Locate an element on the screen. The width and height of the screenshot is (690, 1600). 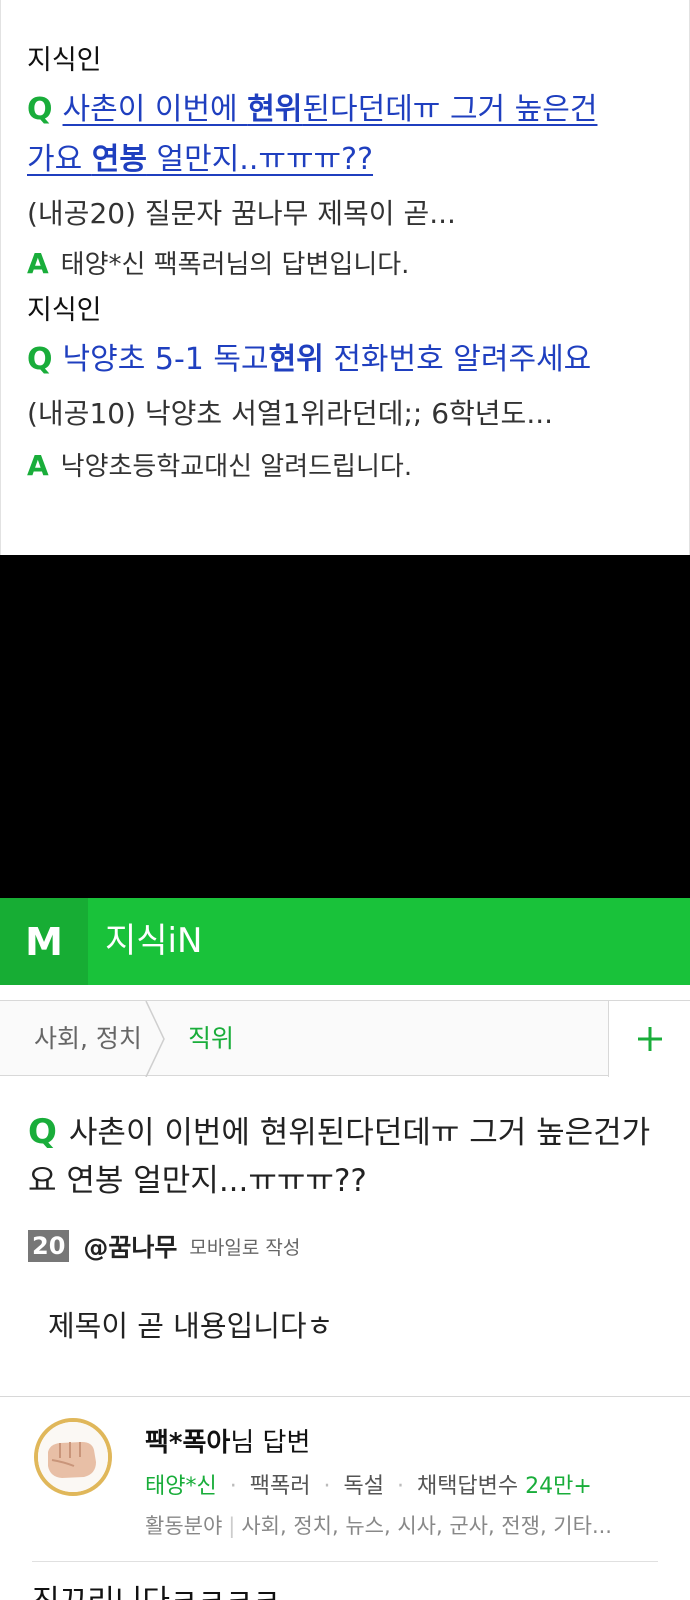
asker-info: 20 @꿈나무 모바일로 작성 is located at coordinates (164, 1246).